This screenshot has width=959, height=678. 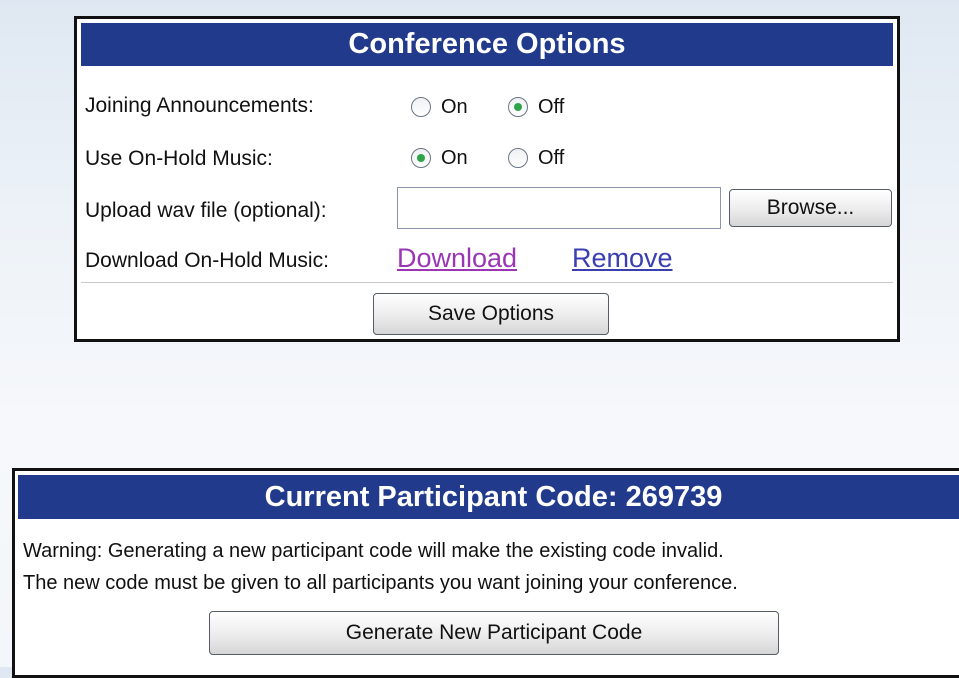 What do you see at coordinates (494, 633) in the screenshot?
I see `generate-new-participant-code-button: Generate New Participant Code` at bounding box center [494, 633].